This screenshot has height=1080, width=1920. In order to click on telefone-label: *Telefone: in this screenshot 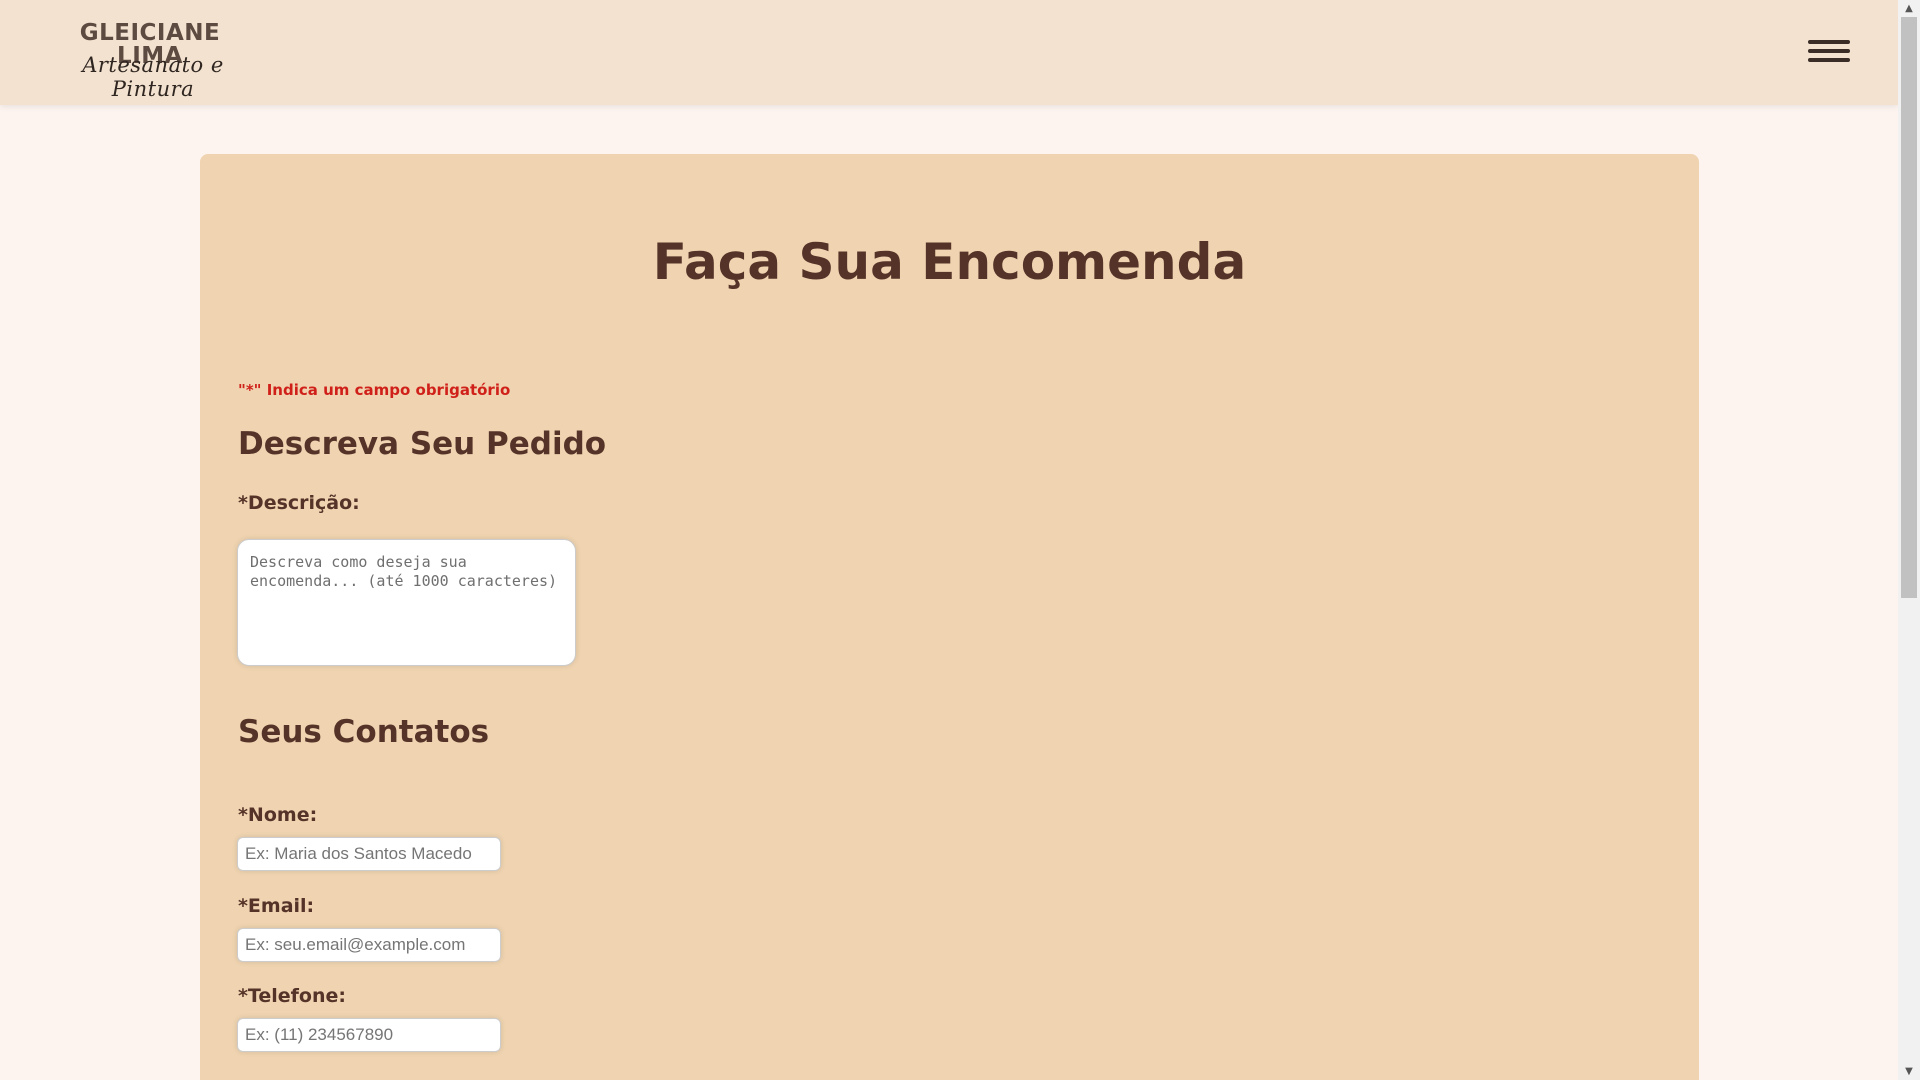, I will do `click(292, 996)`.